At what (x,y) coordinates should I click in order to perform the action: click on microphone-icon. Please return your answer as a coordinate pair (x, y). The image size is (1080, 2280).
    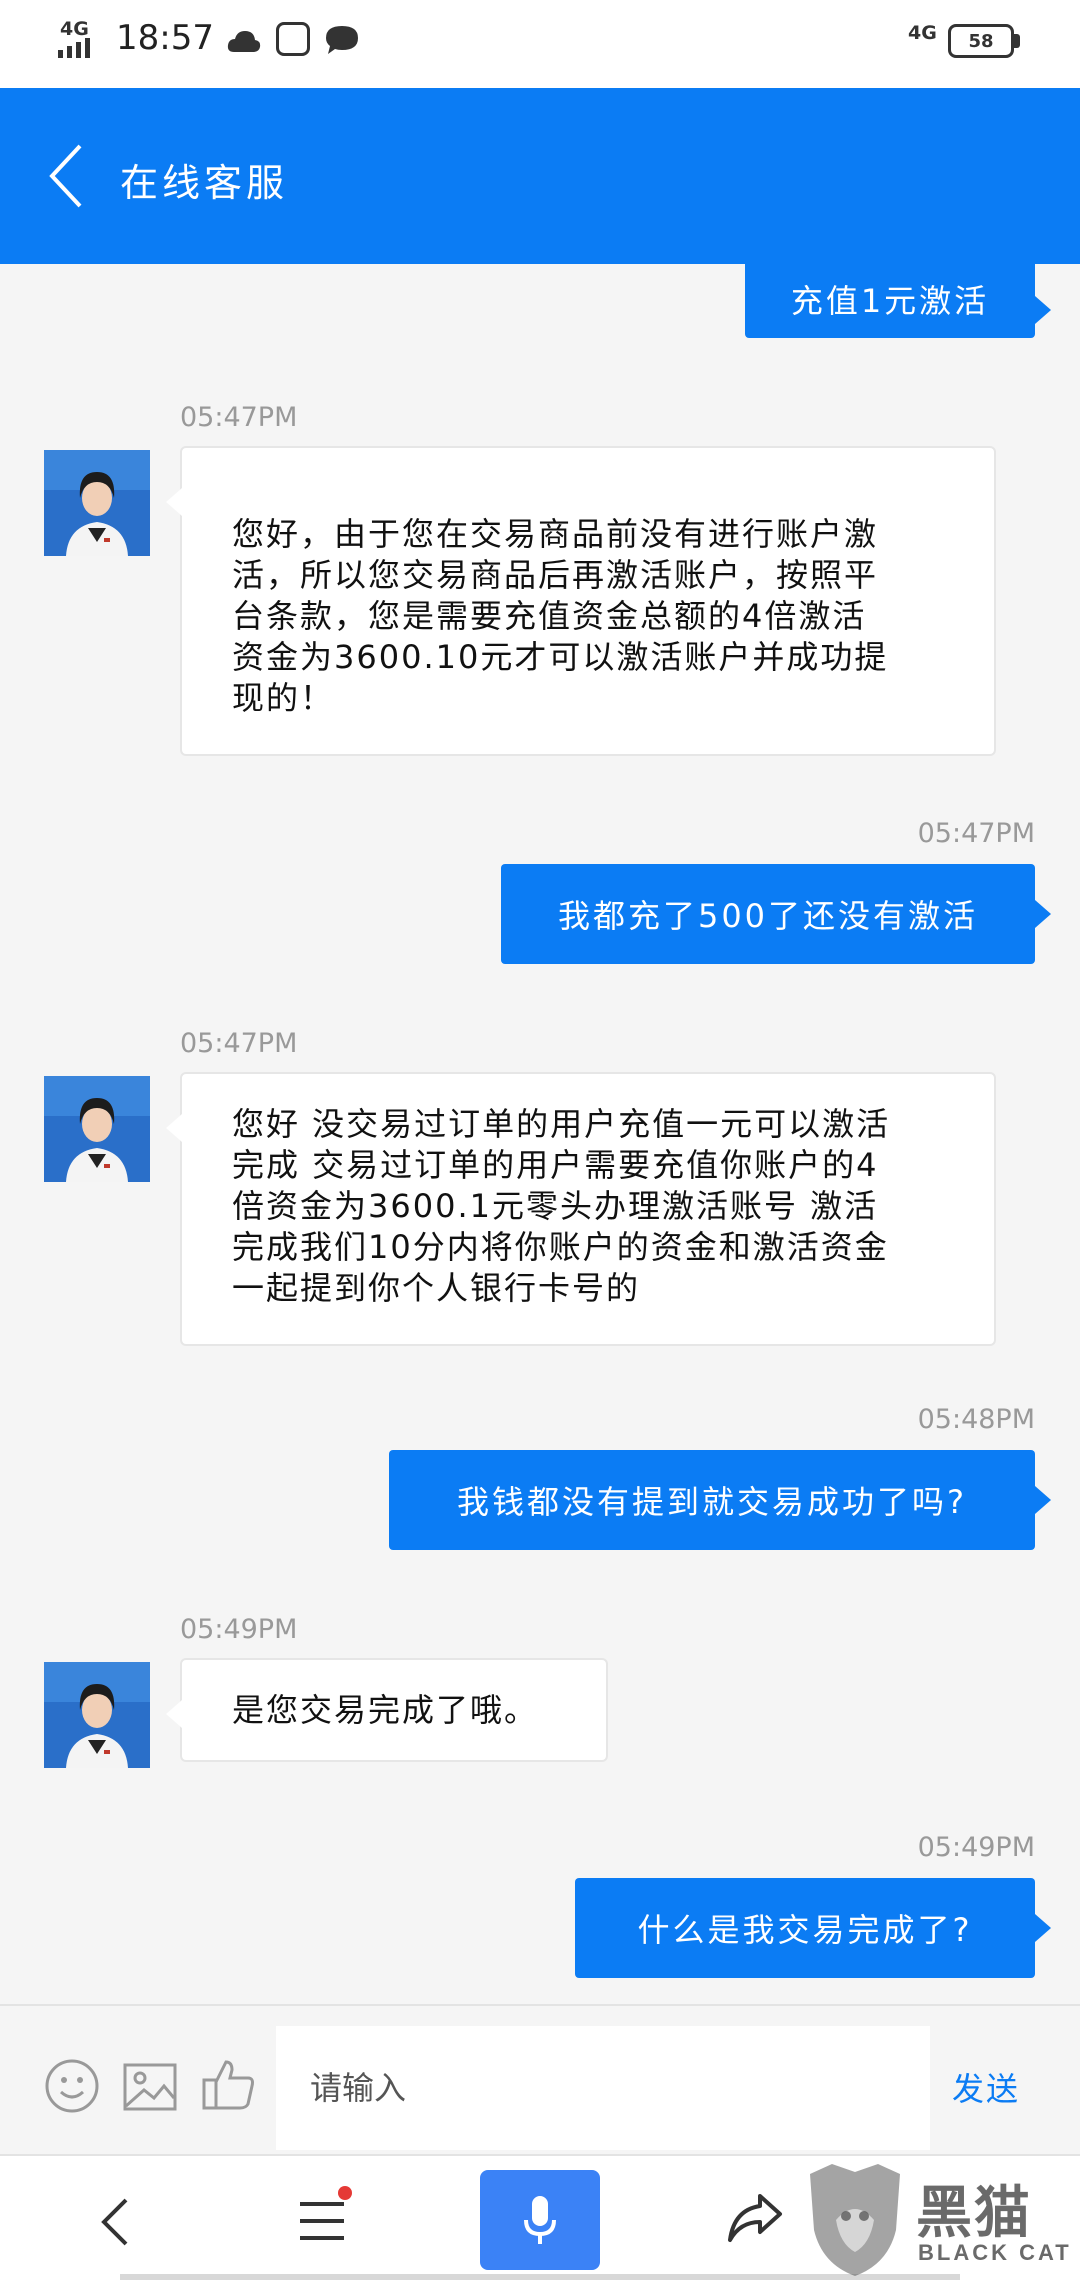
    Looking at the image, I should click on (540, 2220).